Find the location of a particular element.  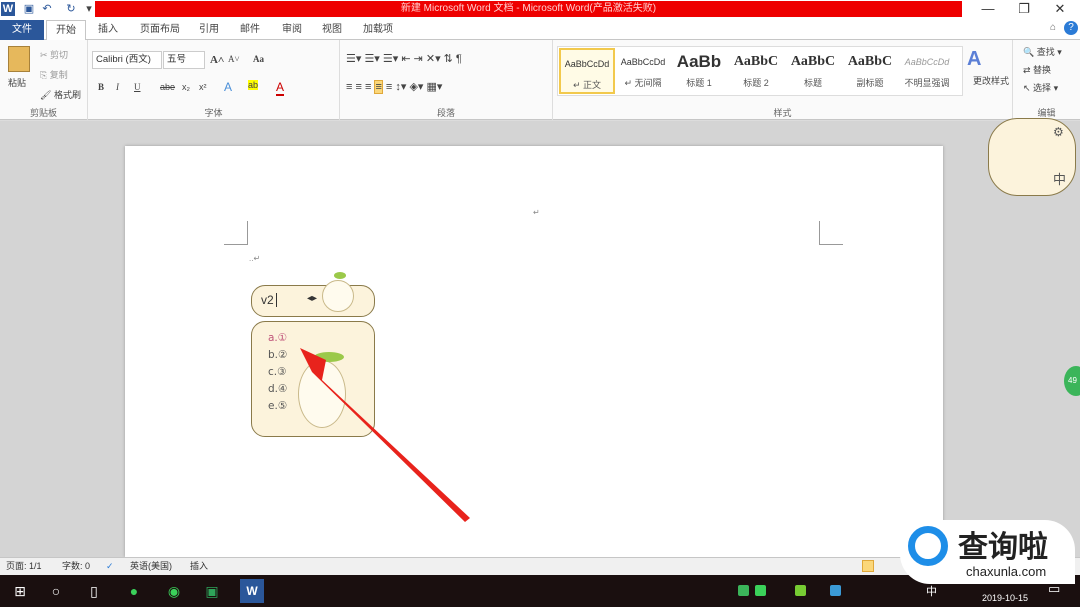

arrow-shape is located at coordinates (385, 435).